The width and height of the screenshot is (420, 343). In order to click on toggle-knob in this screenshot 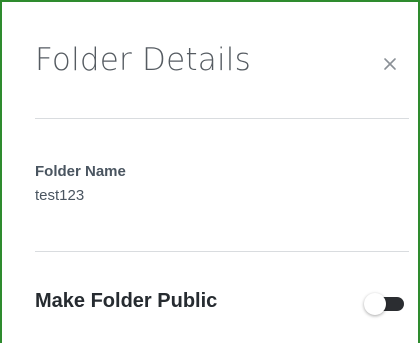, I will do `click(375, 304)`.